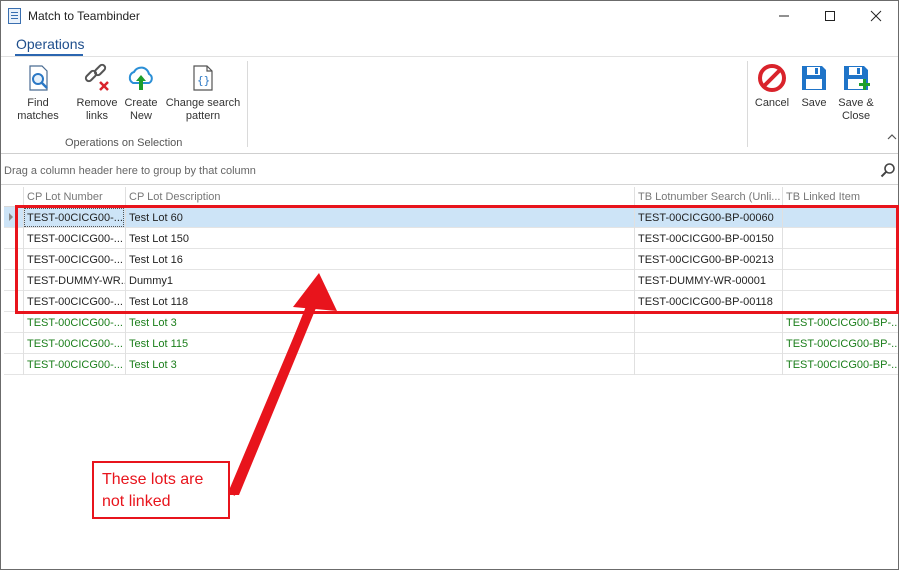  Describe the element at coordinates (379, 280) in the screenshot. I see `cell-cp-lot-description: Dummy1` at that location.